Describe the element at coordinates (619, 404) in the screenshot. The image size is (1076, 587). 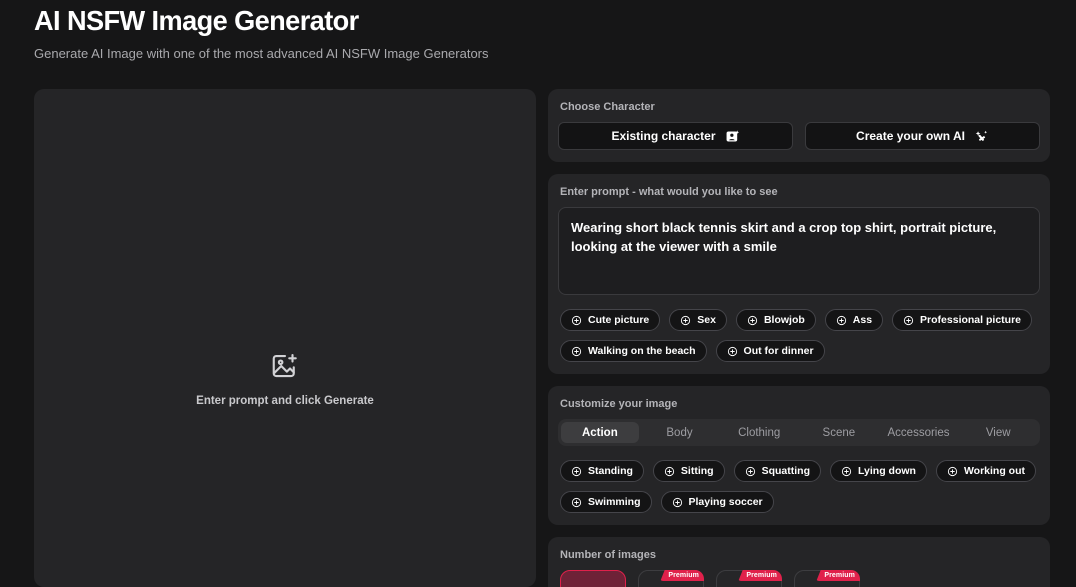
I see `customize-label: Customize your image` at that location.